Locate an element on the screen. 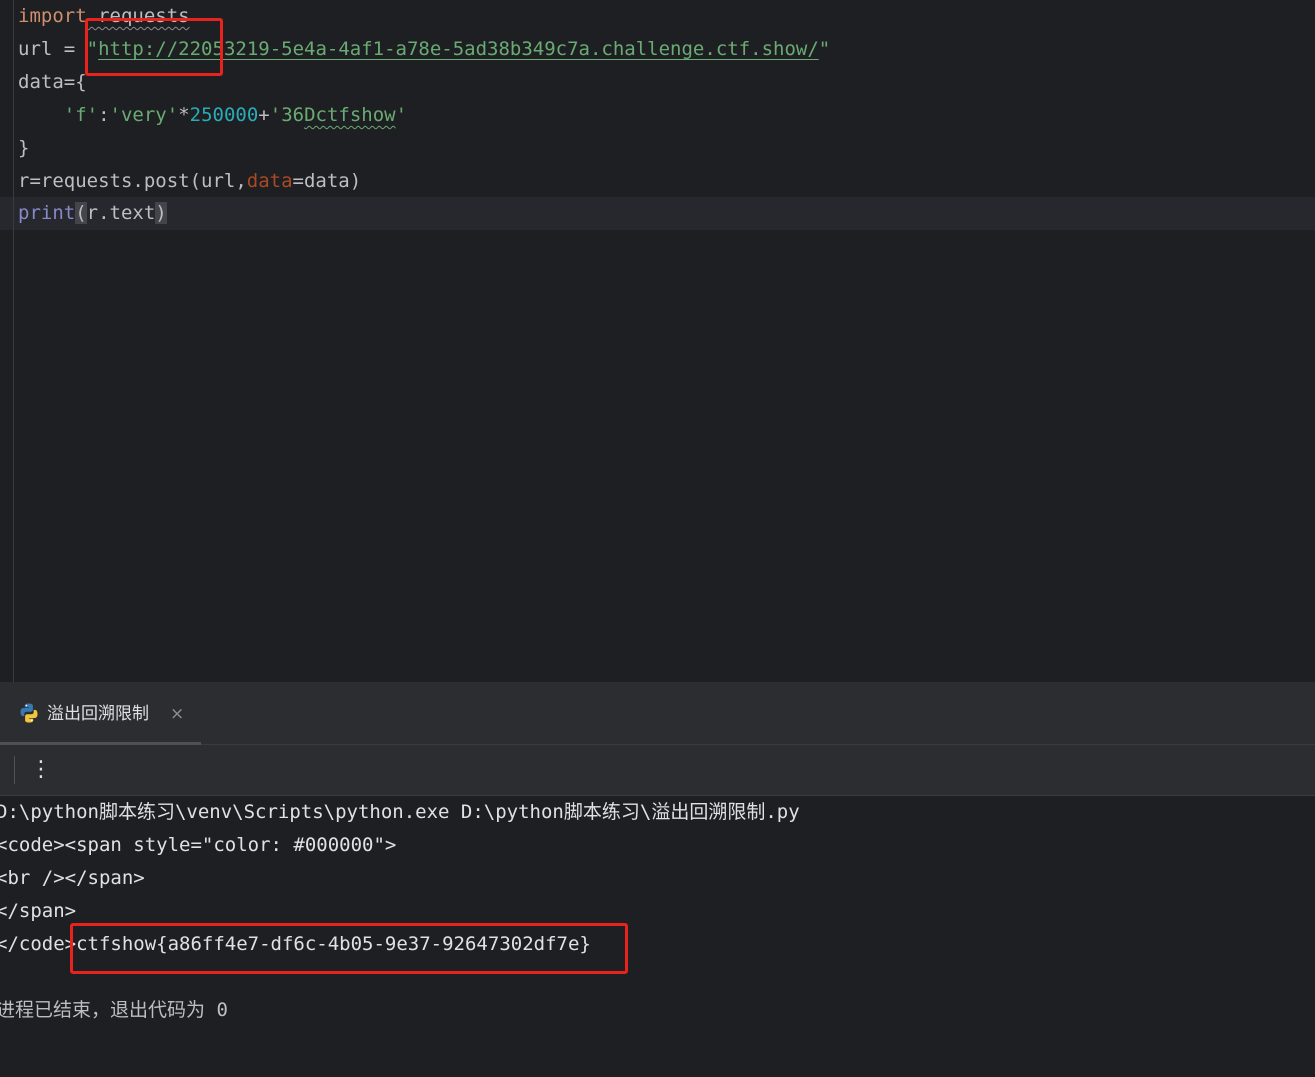 This screenshot has width=1315, height=1077. builtin-print: print is located at coordinates (47, 213).